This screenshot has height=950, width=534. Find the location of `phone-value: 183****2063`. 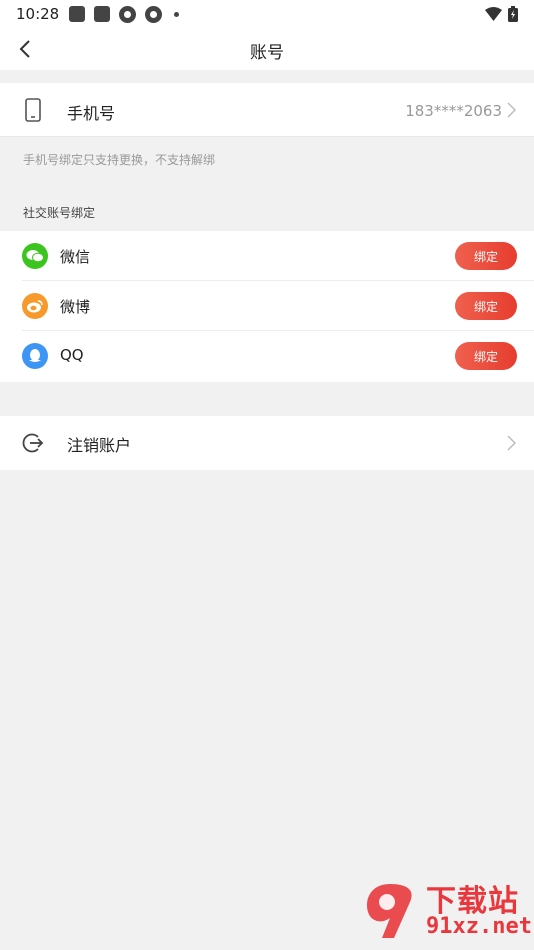

phone-value: 183****2063 is located at coordinates (453, 111).